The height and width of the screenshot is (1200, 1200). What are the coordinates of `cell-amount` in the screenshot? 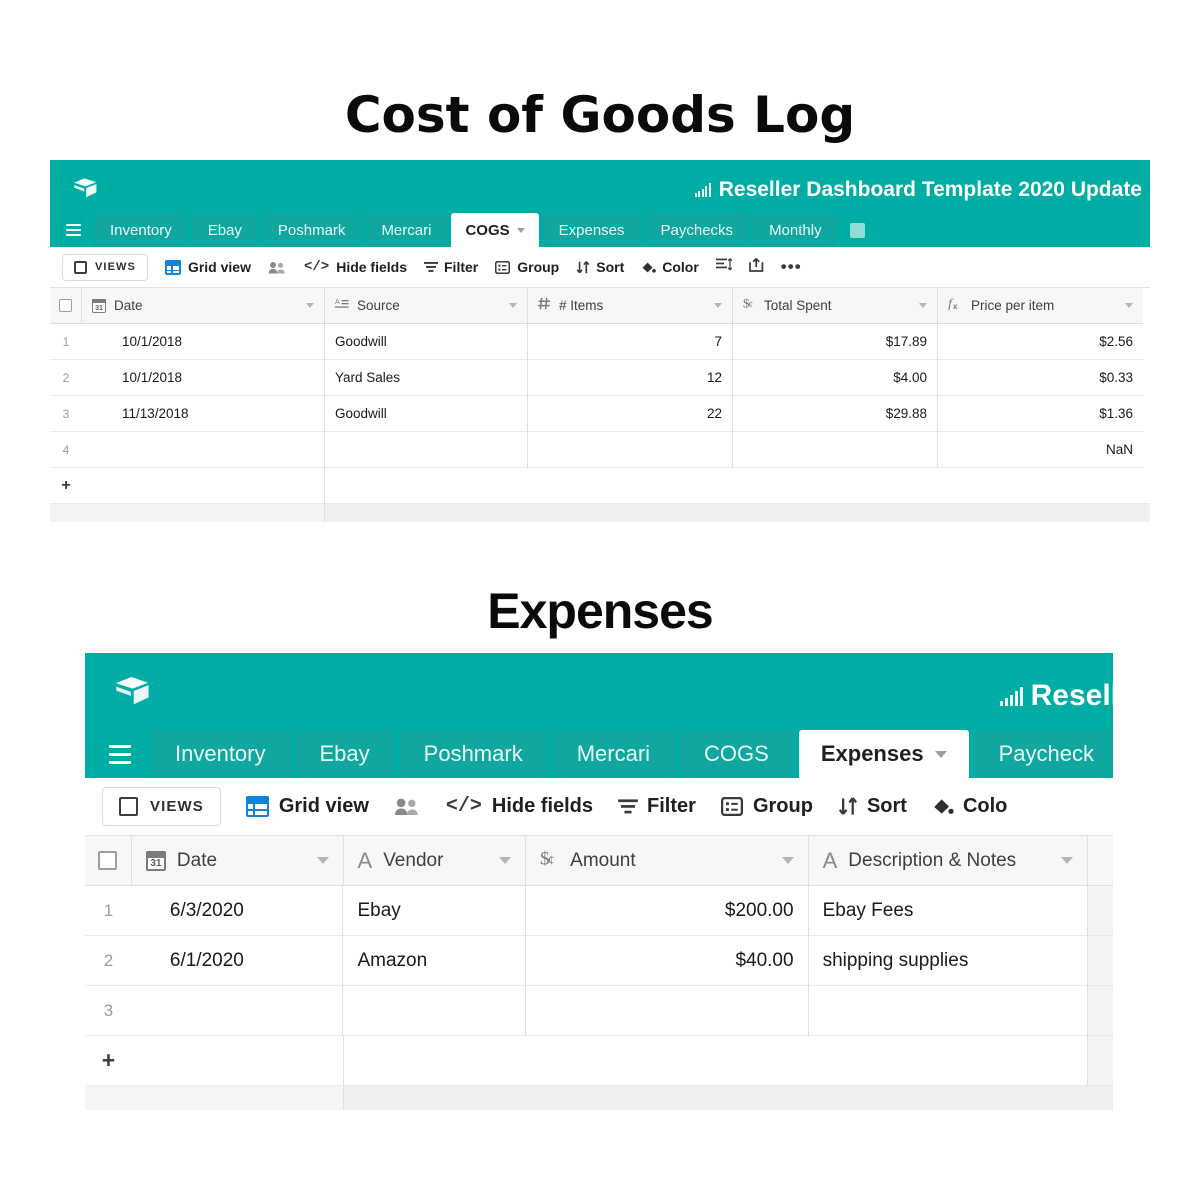 It's located at (667, 1011).